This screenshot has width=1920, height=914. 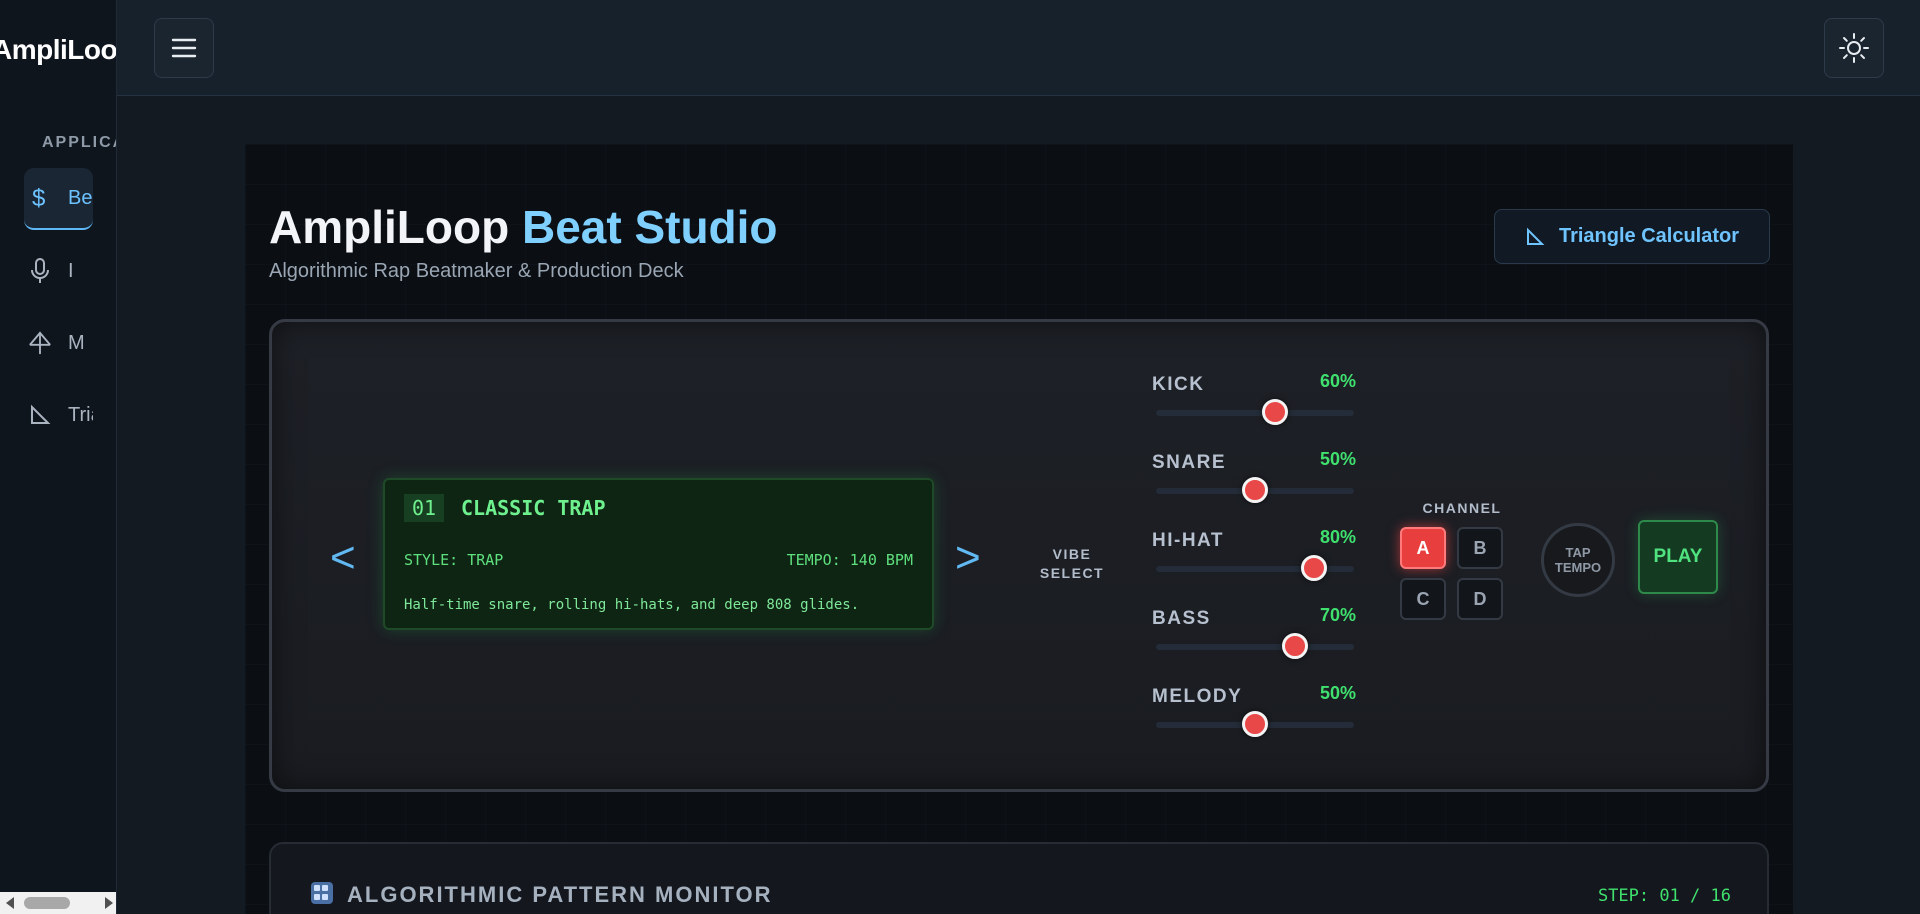 What do you see at coordinates (1423, 599) in the screenshot?
I see `channel-c-button: C` at bounding box center [1423, 599].